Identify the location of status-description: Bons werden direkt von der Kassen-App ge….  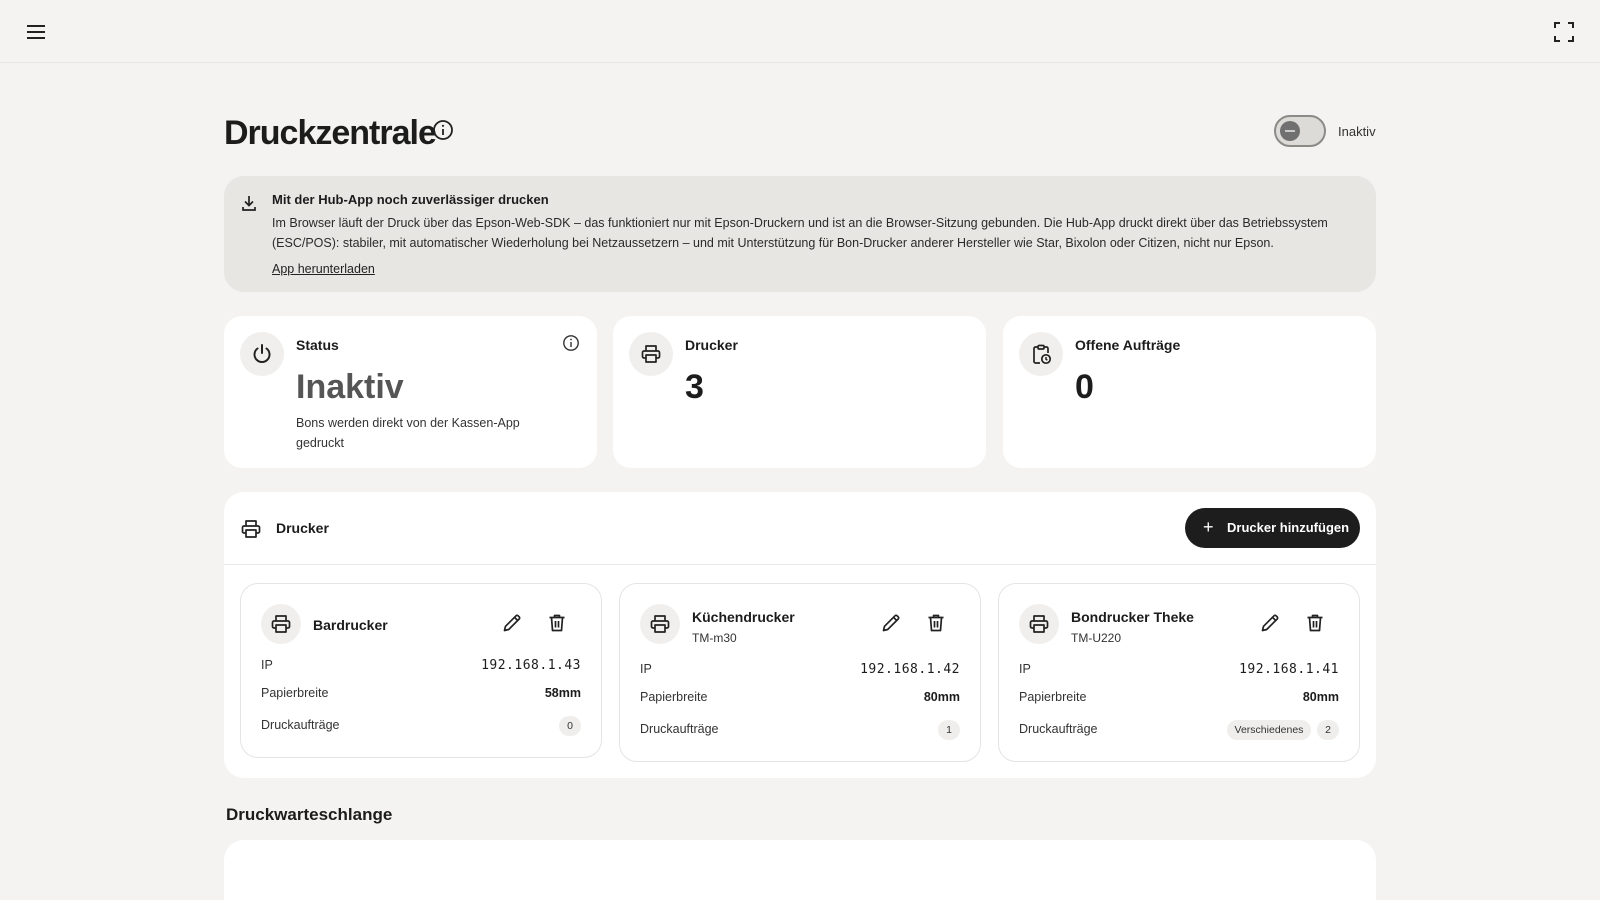
(408, 433).